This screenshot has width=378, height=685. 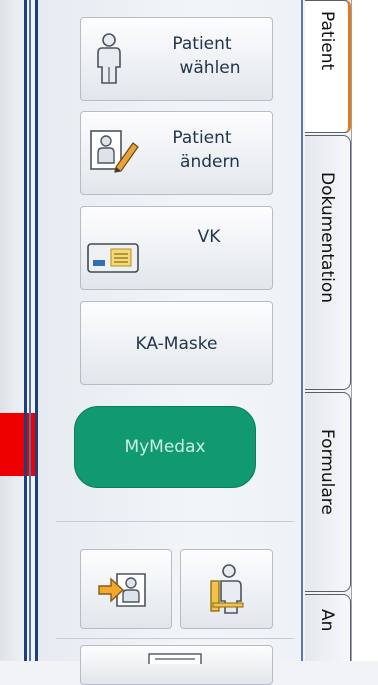 I want to click on panel-divider, so click(x=302, y=330).